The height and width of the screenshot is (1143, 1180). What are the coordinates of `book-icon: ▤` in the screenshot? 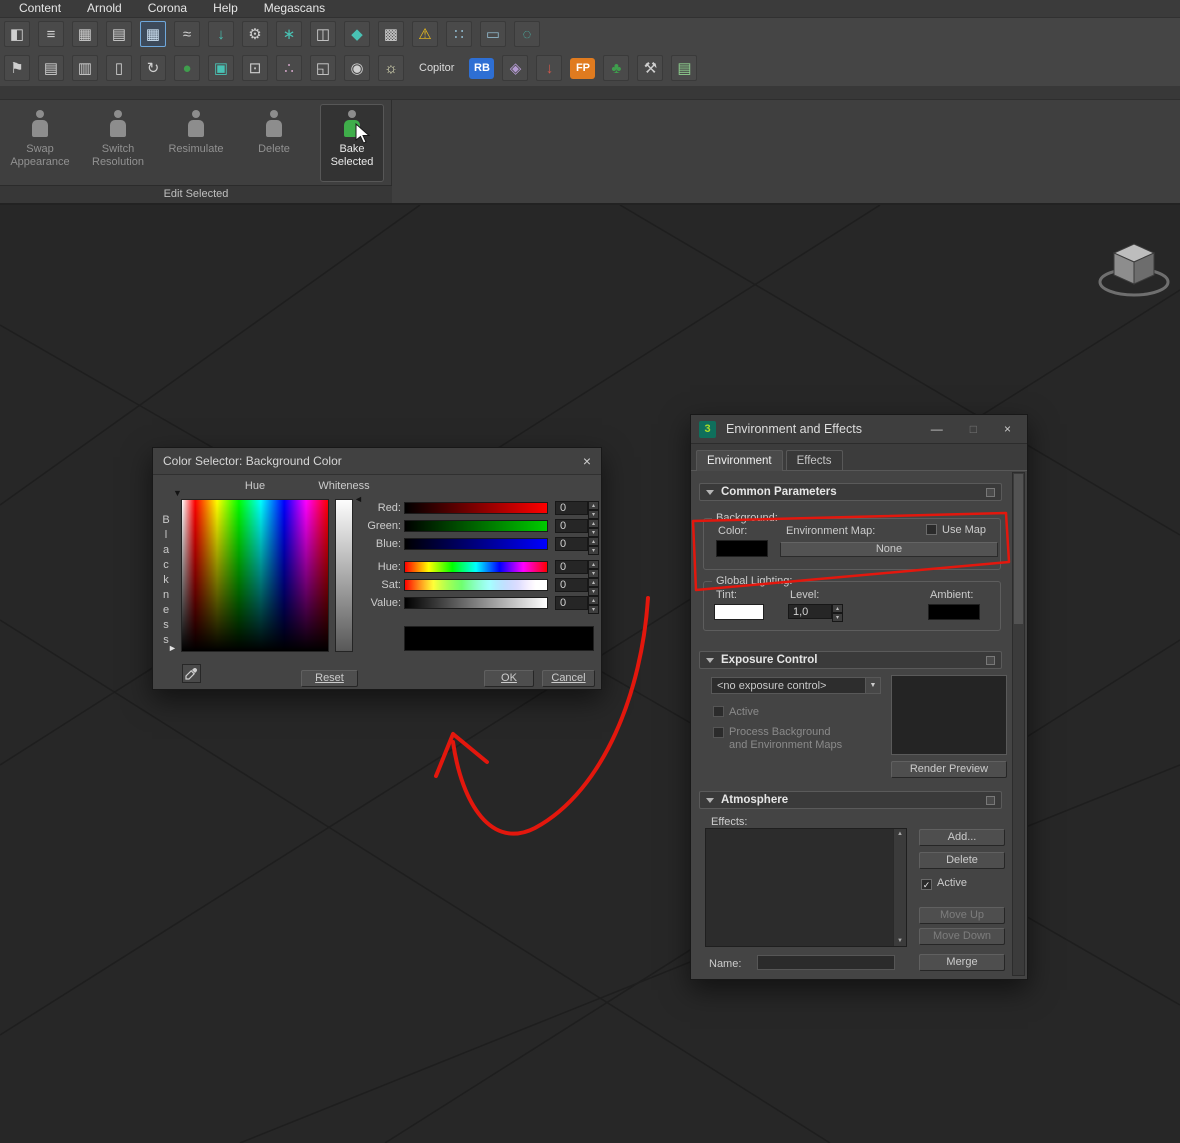 It's located at (51, 68).